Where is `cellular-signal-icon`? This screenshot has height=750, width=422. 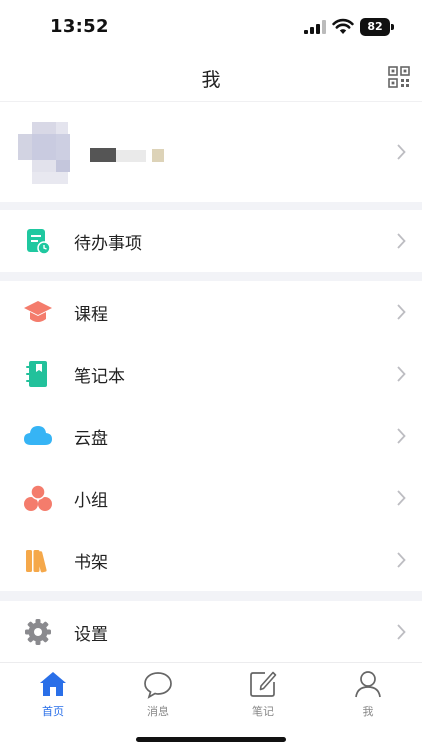 cellular-signal-icon is located at coordinates (315, 27).